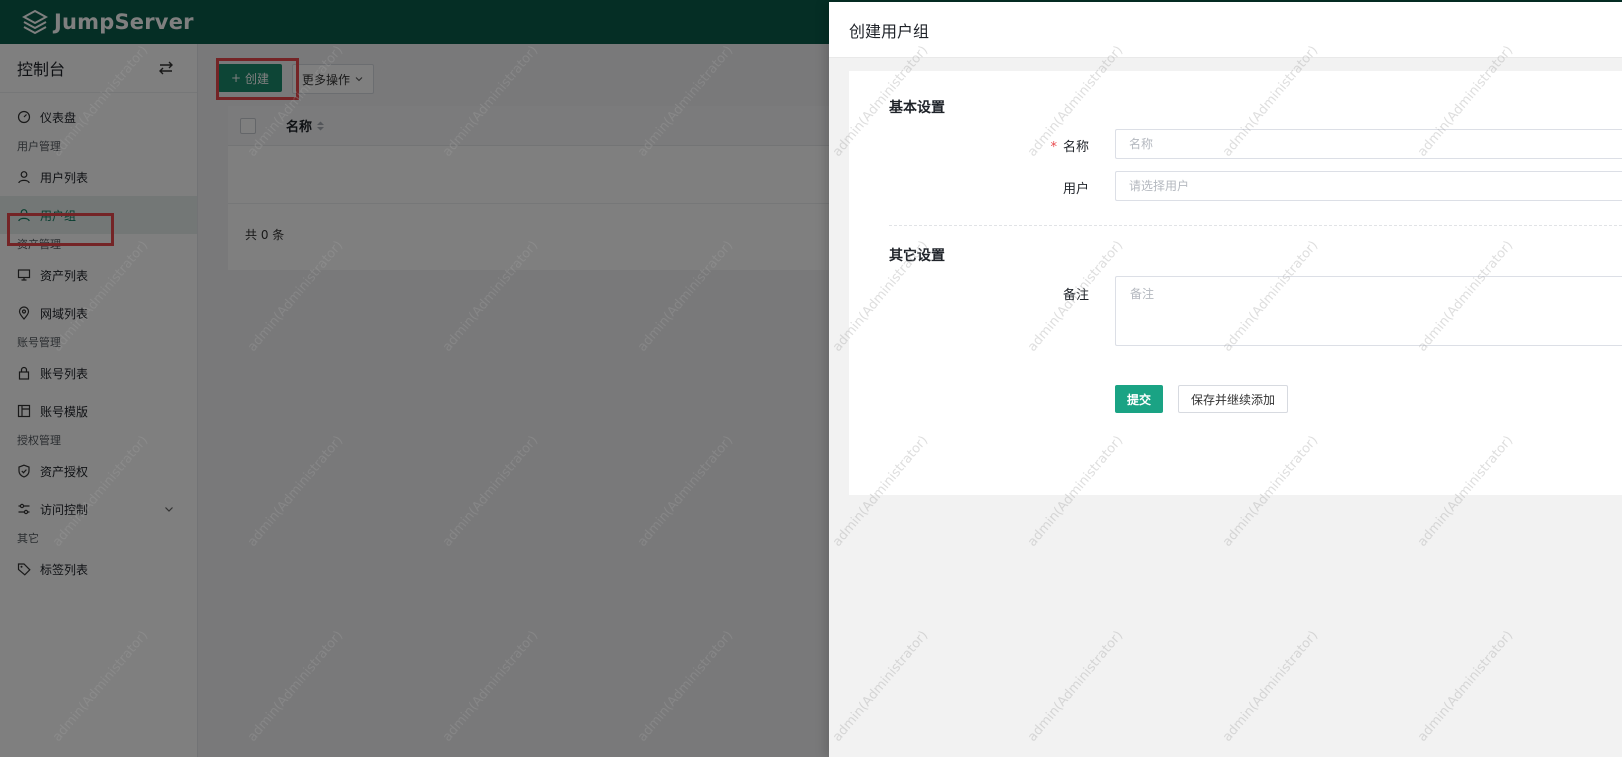  I want to click on name-label-text: 名称, so click(1075, 147).